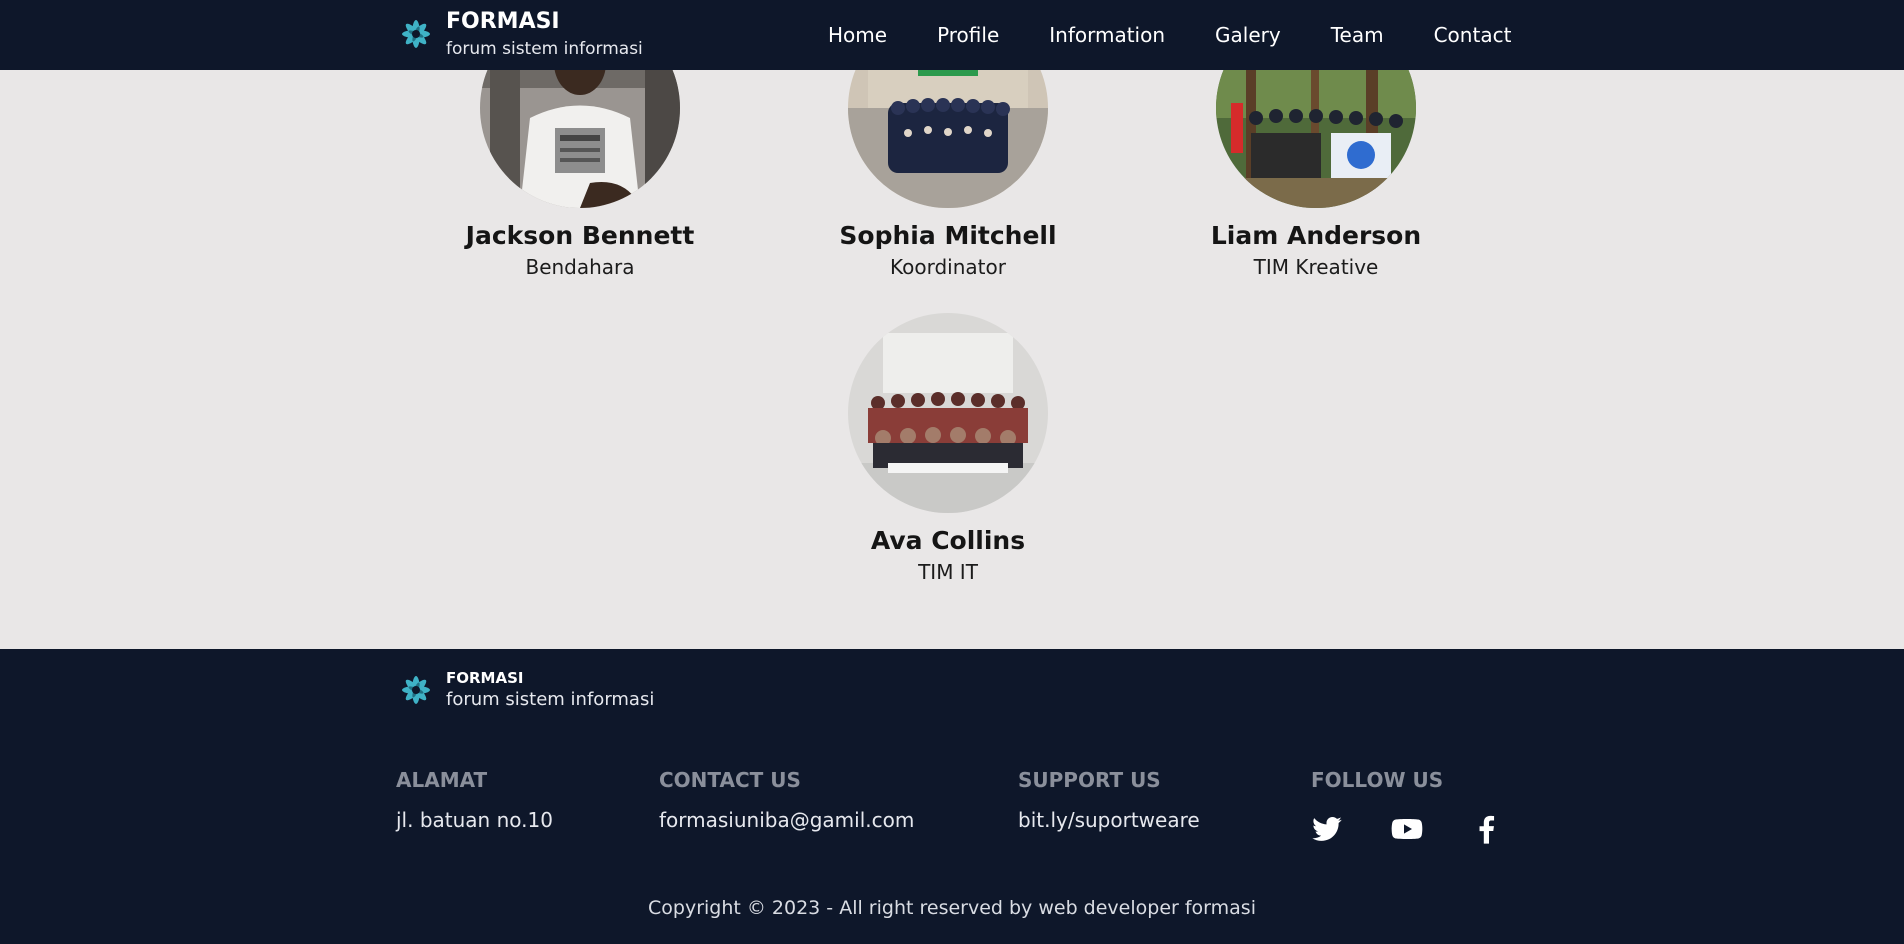 This screenshot has width=1904, height=944. I want to click on footer-heading: CONTACT US, so click(730, 780).